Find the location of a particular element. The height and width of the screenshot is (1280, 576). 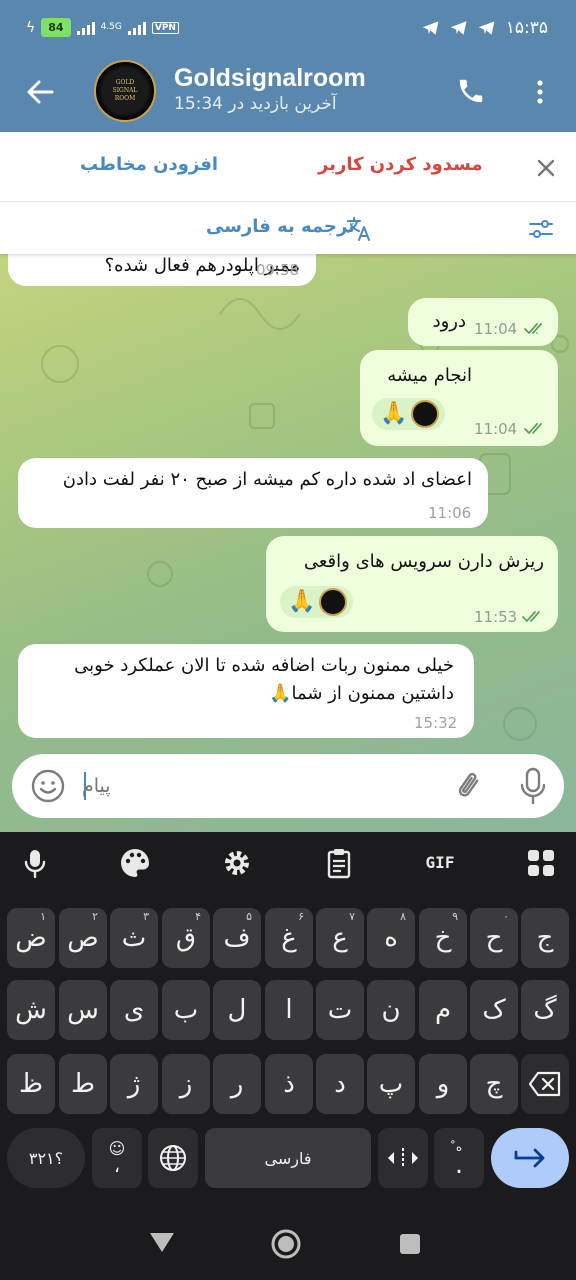

key-label: ض is located at coordinates (31, 938).